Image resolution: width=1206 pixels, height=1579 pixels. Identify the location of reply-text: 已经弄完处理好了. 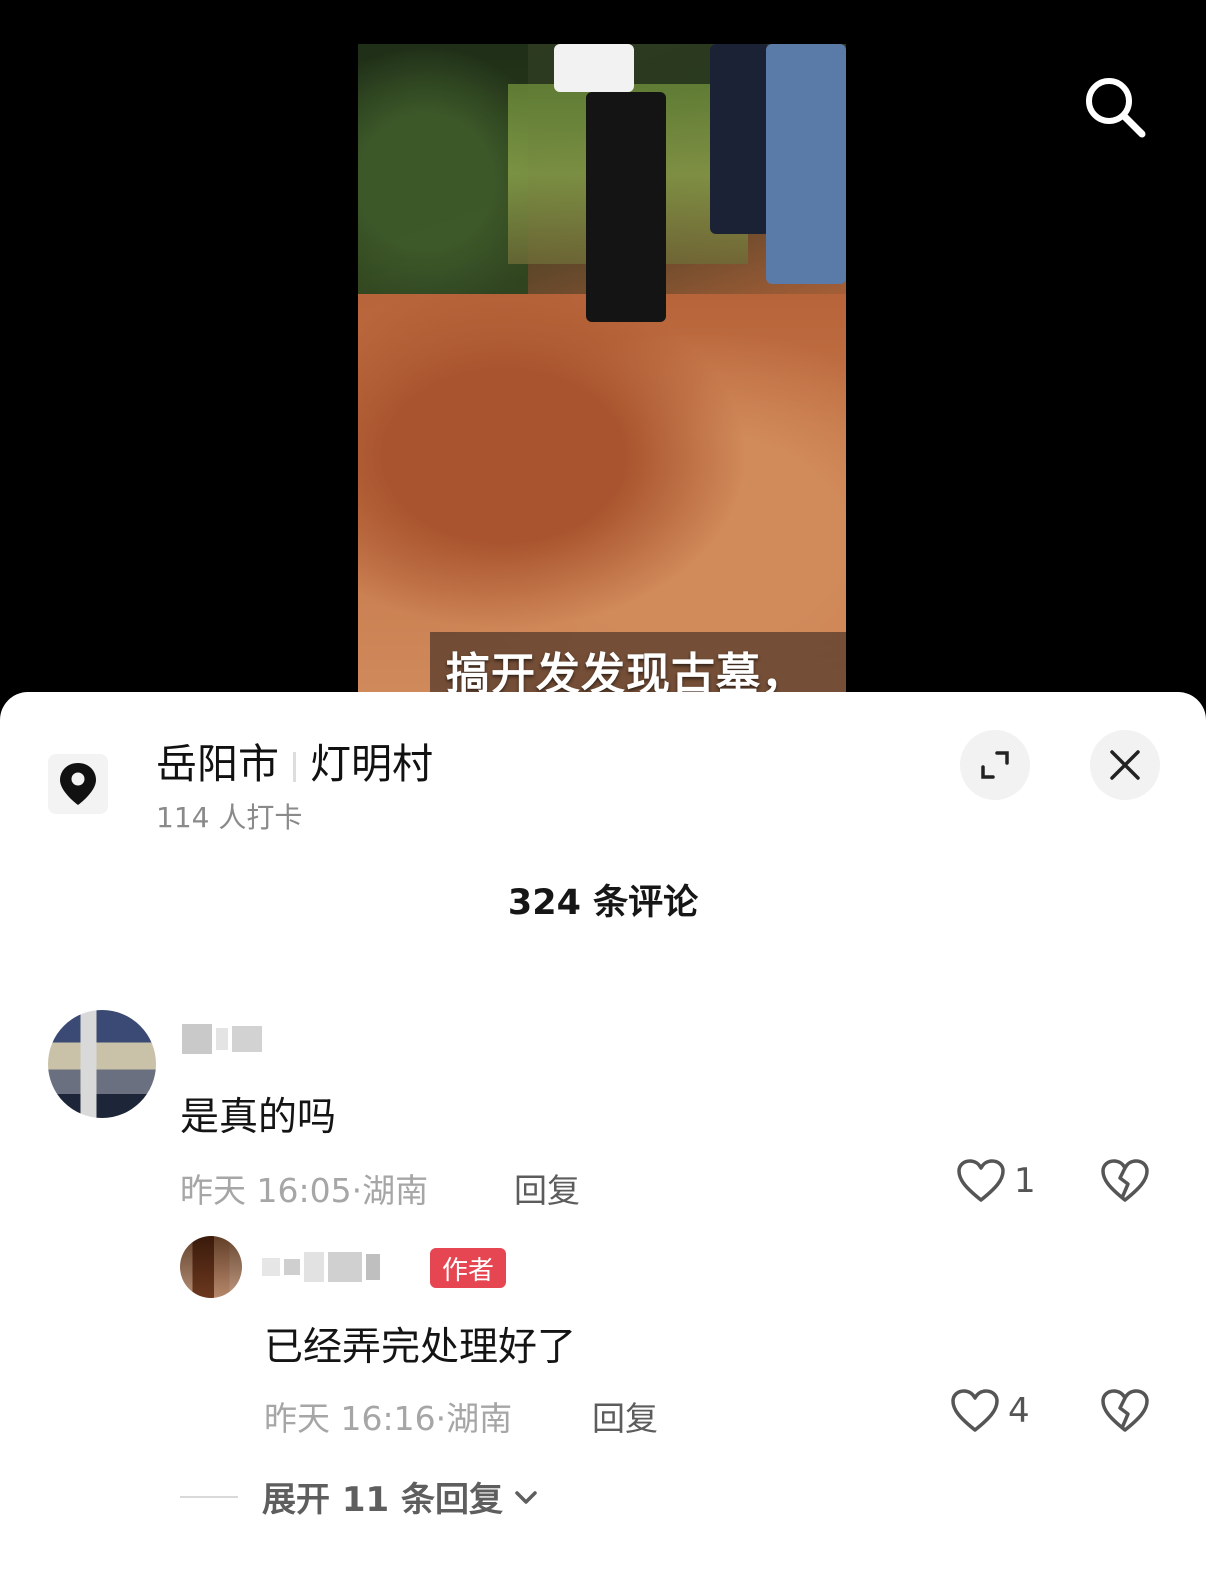
(420, 1347).